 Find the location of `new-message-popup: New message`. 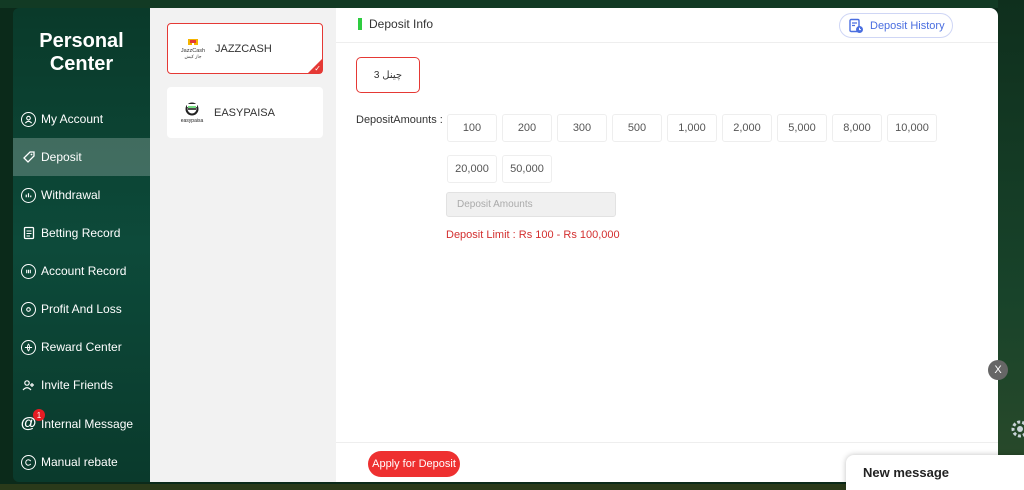

new-message-popup: New message is located at coordinates (935, 472).